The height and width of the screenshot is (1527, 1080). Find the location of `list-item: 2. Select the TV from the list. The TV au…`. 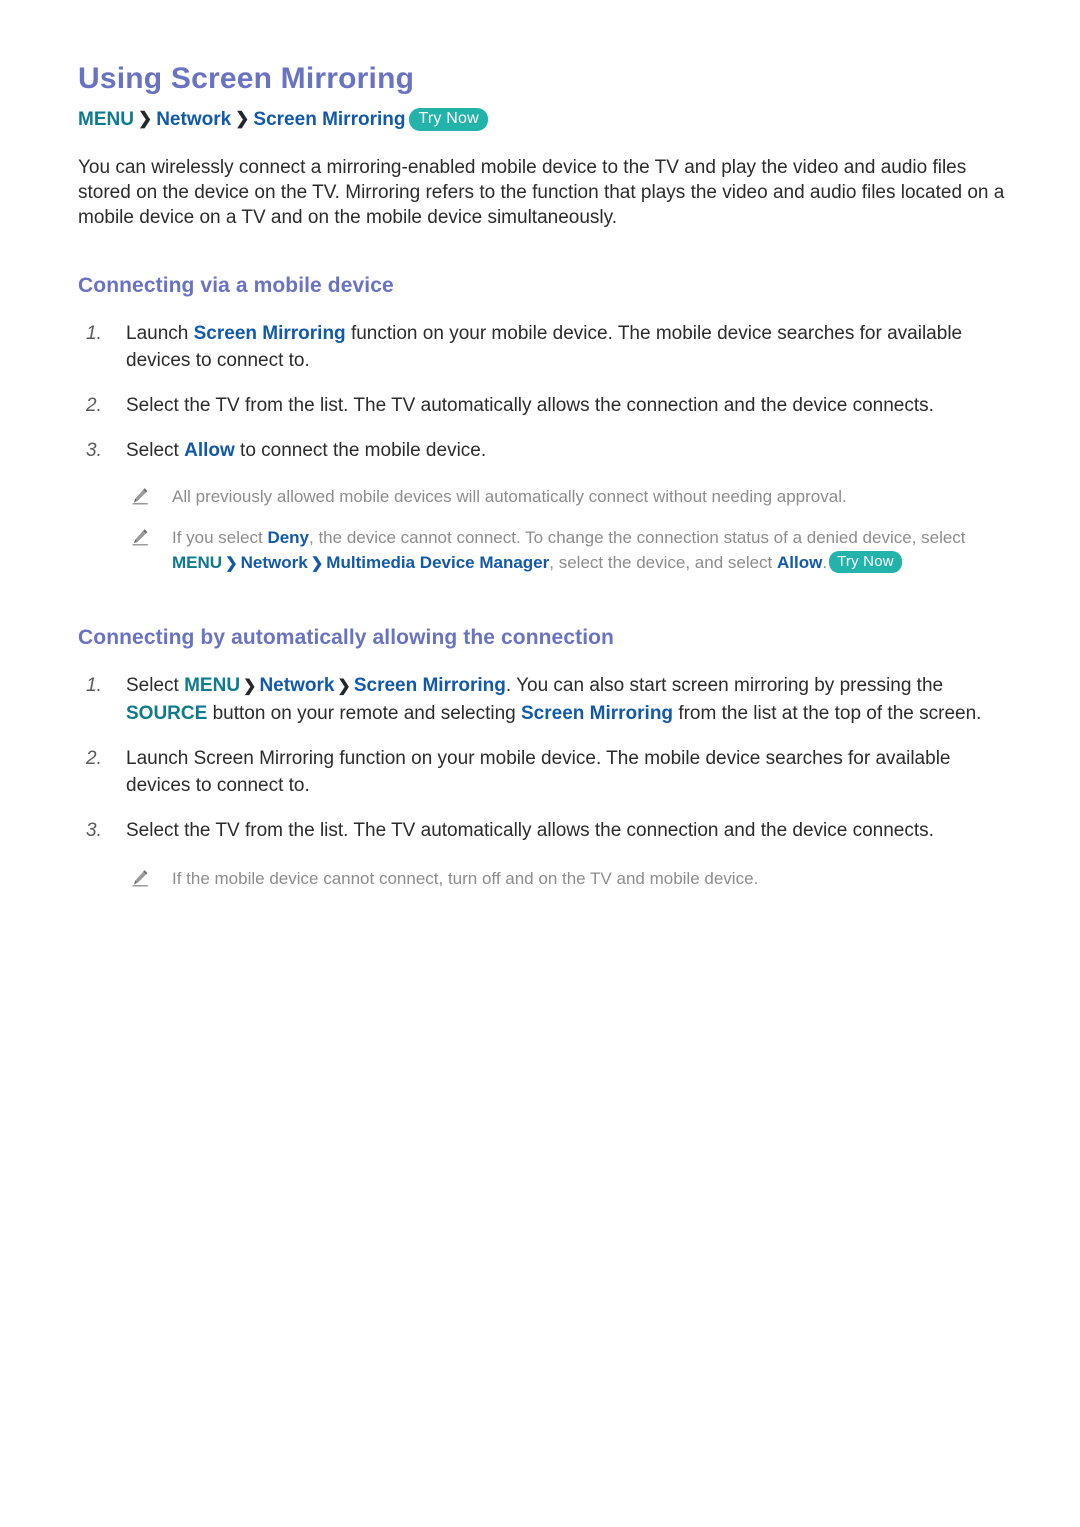

list-item: 2. Select the TV from the list. The TV au… is located at coordinates (546, 405).